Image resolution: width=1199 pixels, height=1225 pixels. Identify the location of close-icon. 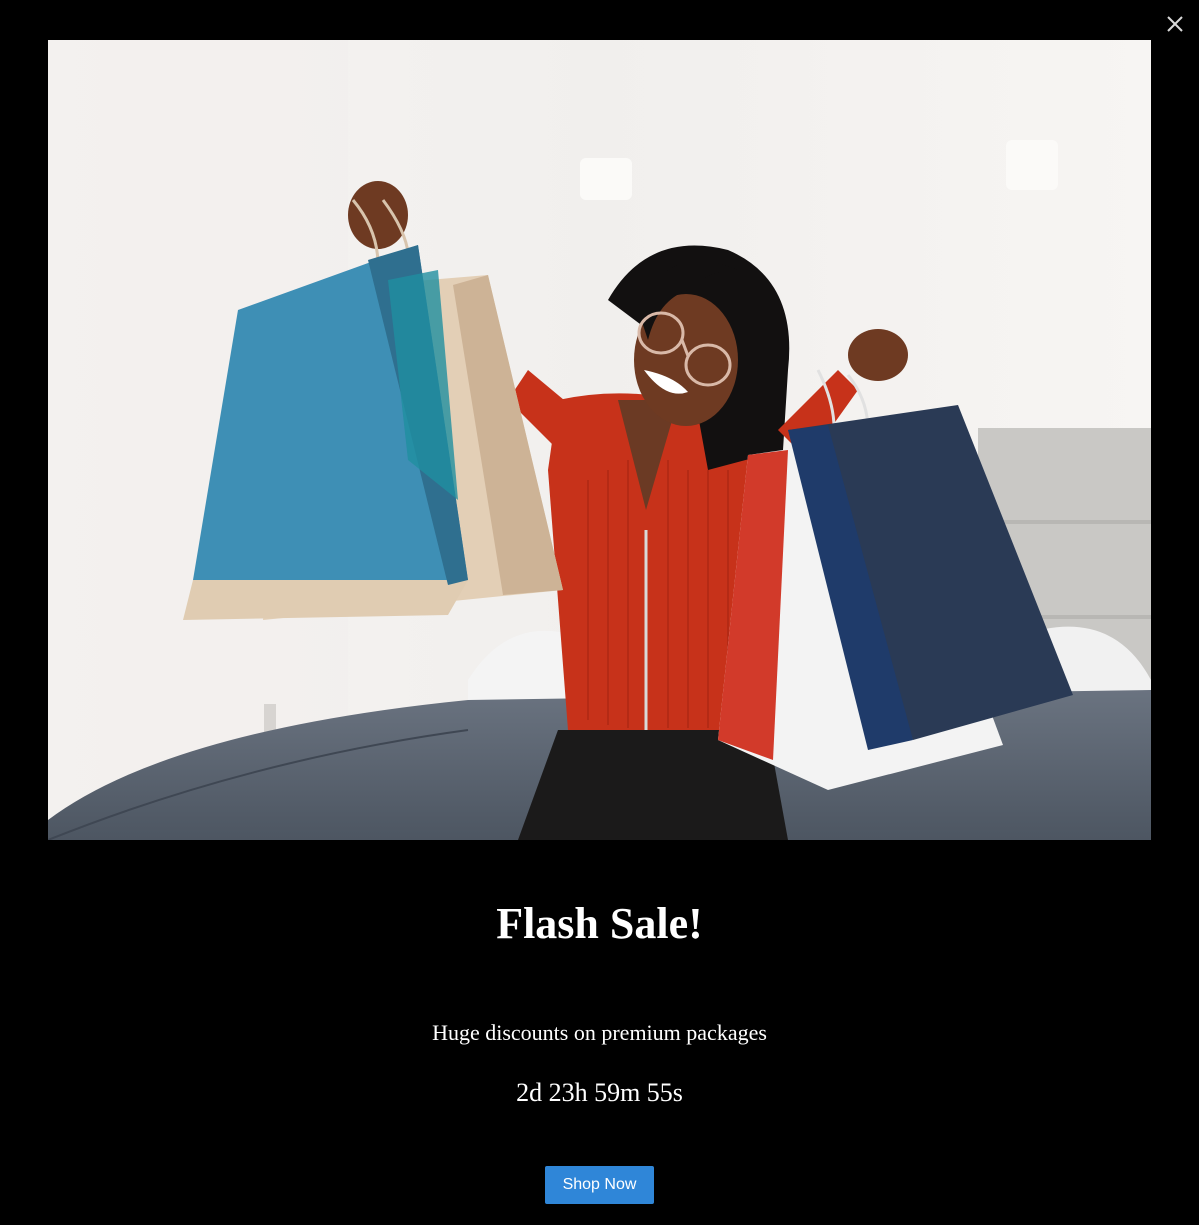
(1175, 24).